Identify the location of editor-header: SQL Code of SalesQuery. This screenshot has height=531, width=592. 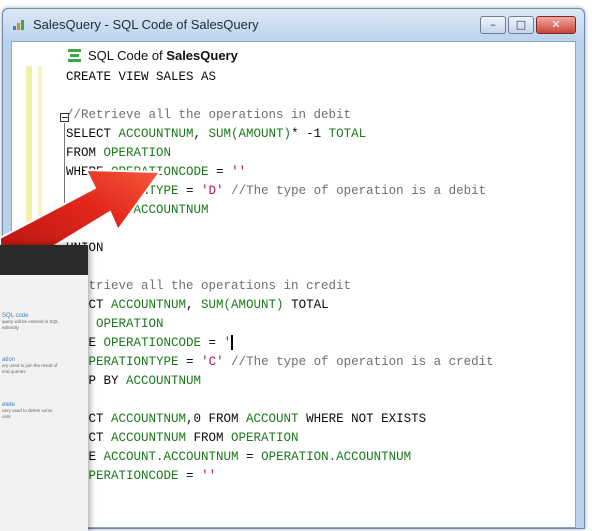
(152, 55).